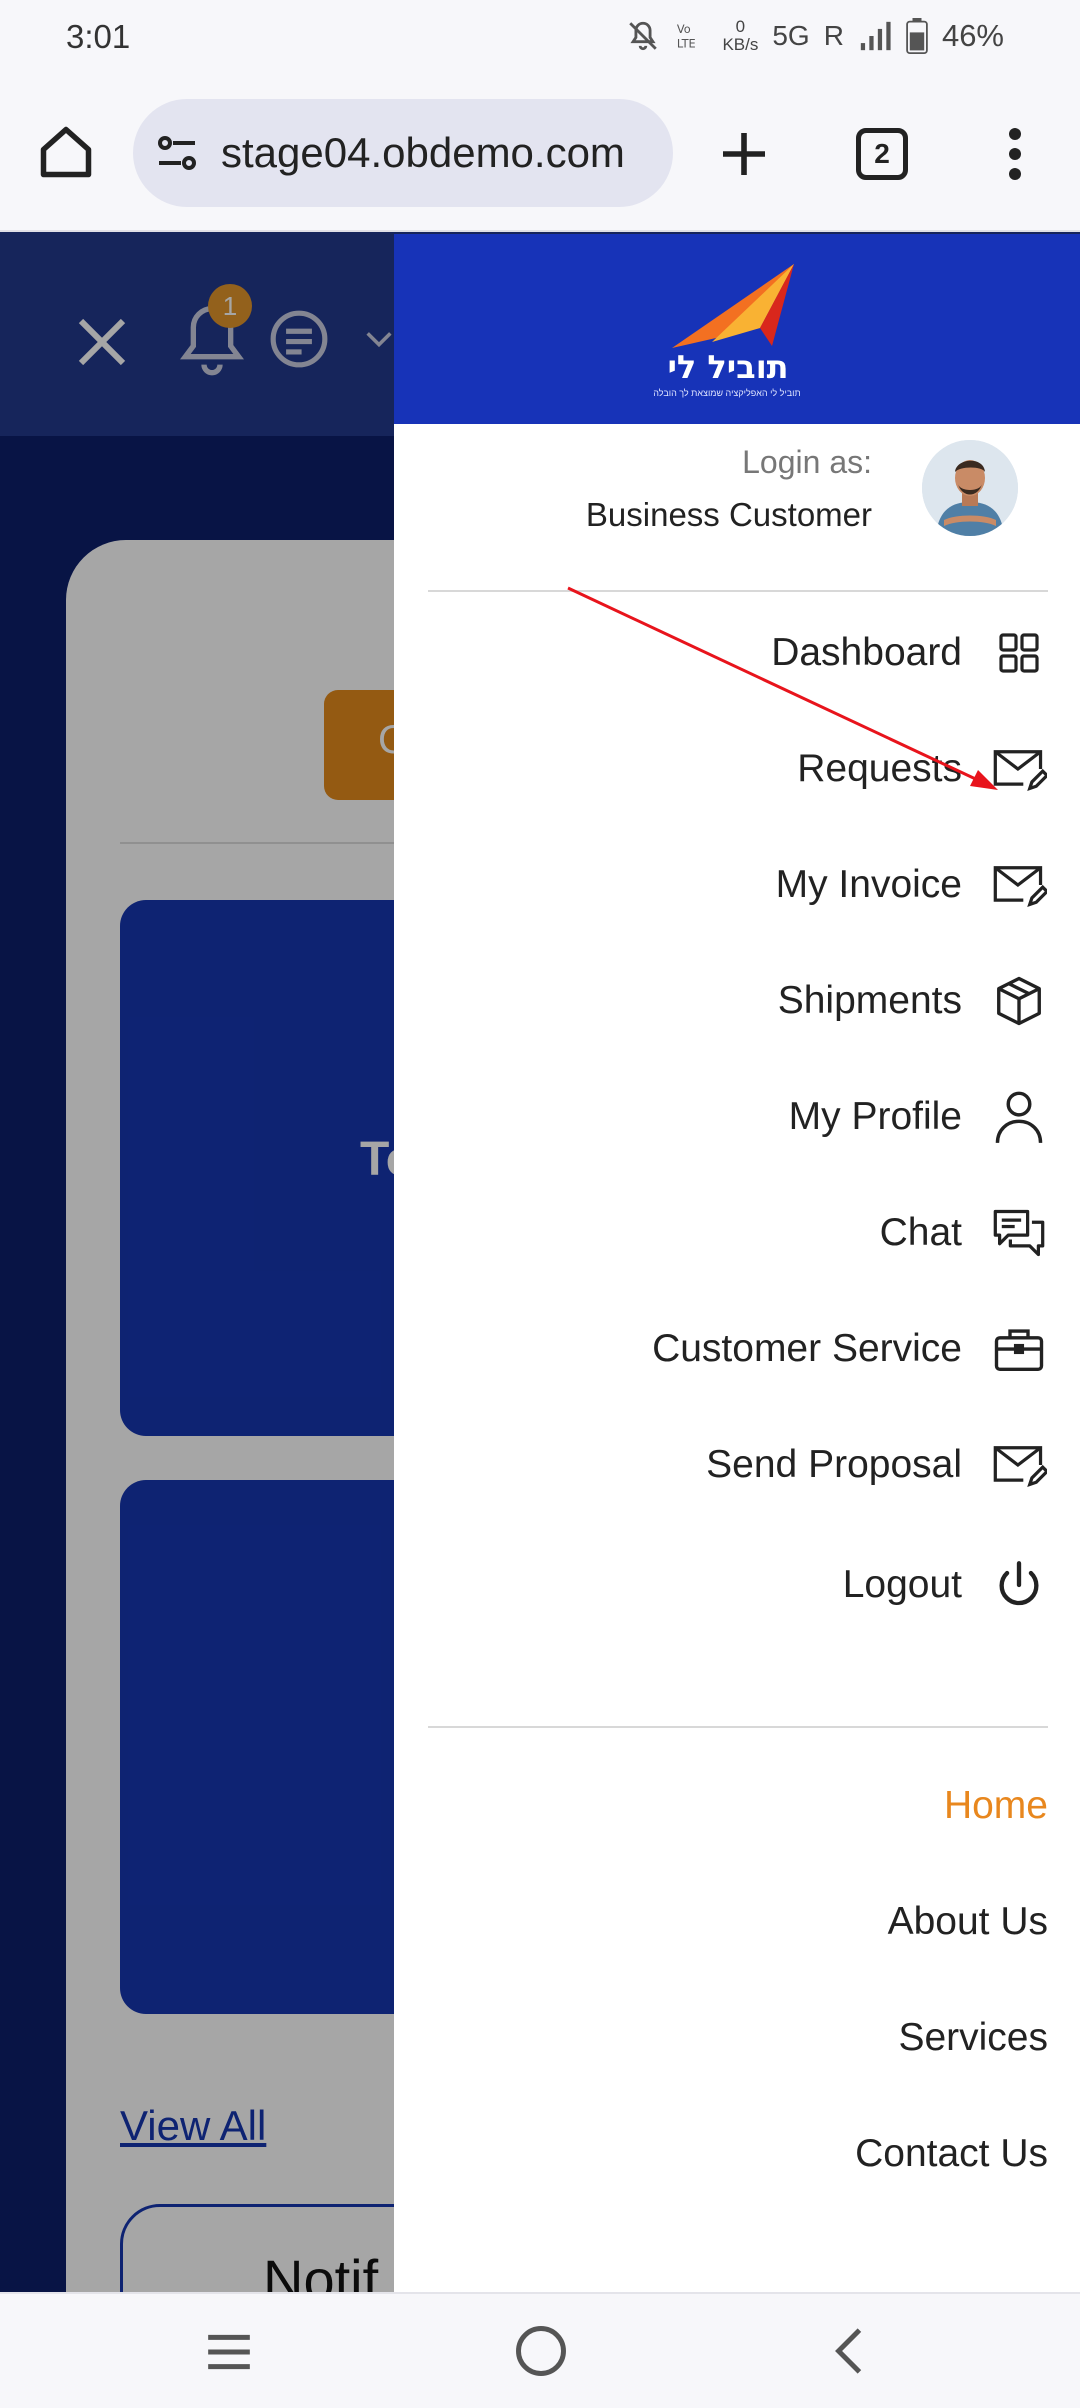 This screenshot has height=2408, width=1080. What do you see at coordinates (177, 153) in the screenshot?
I see `site-settings-icon` at bounding box center [177, 153].